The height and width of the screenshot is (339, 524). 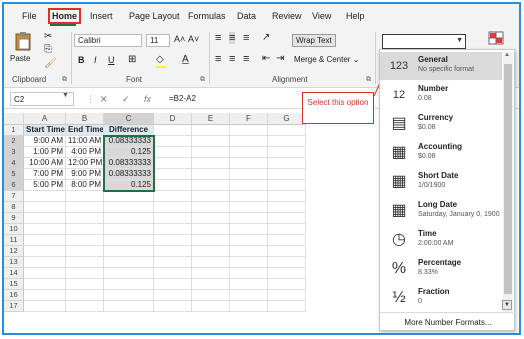 I want to click on bold-button: B, so click(x=81, y=60).